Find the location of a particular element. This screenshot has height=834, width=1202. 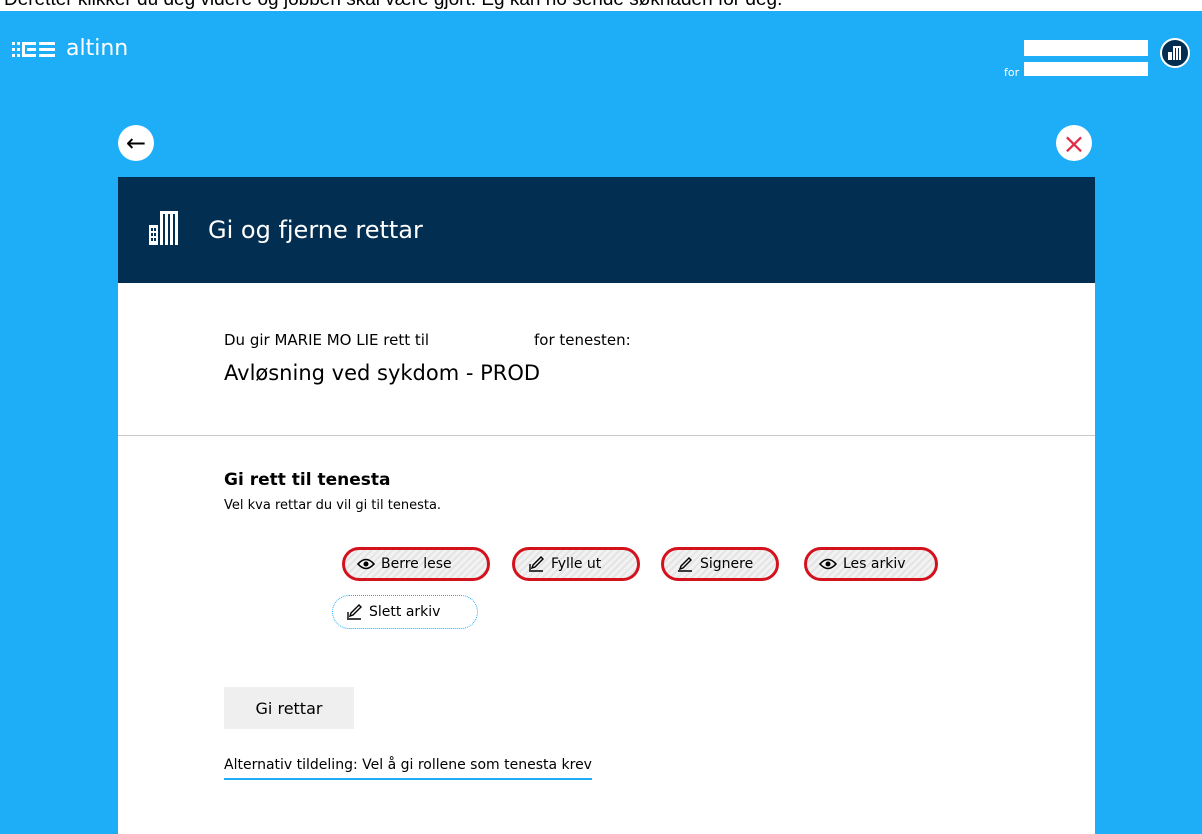

chip-label: Les arkiv is located at coordinates (874, 564).